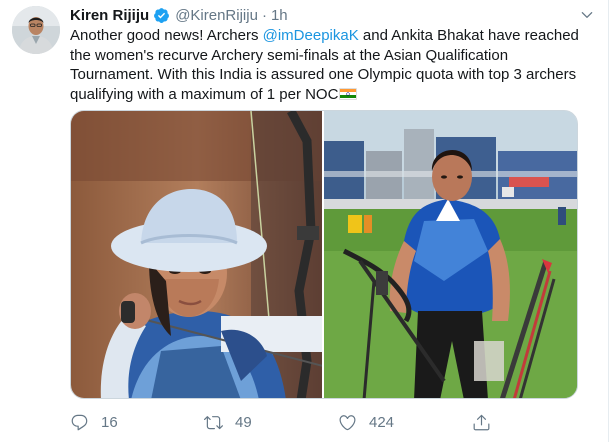 The width and height of the screenshot is (609, 442). What do you see at coordinates (243, 422) in the screenshot?
I see `retweet-count: 49` at bounding box center [243, 422].